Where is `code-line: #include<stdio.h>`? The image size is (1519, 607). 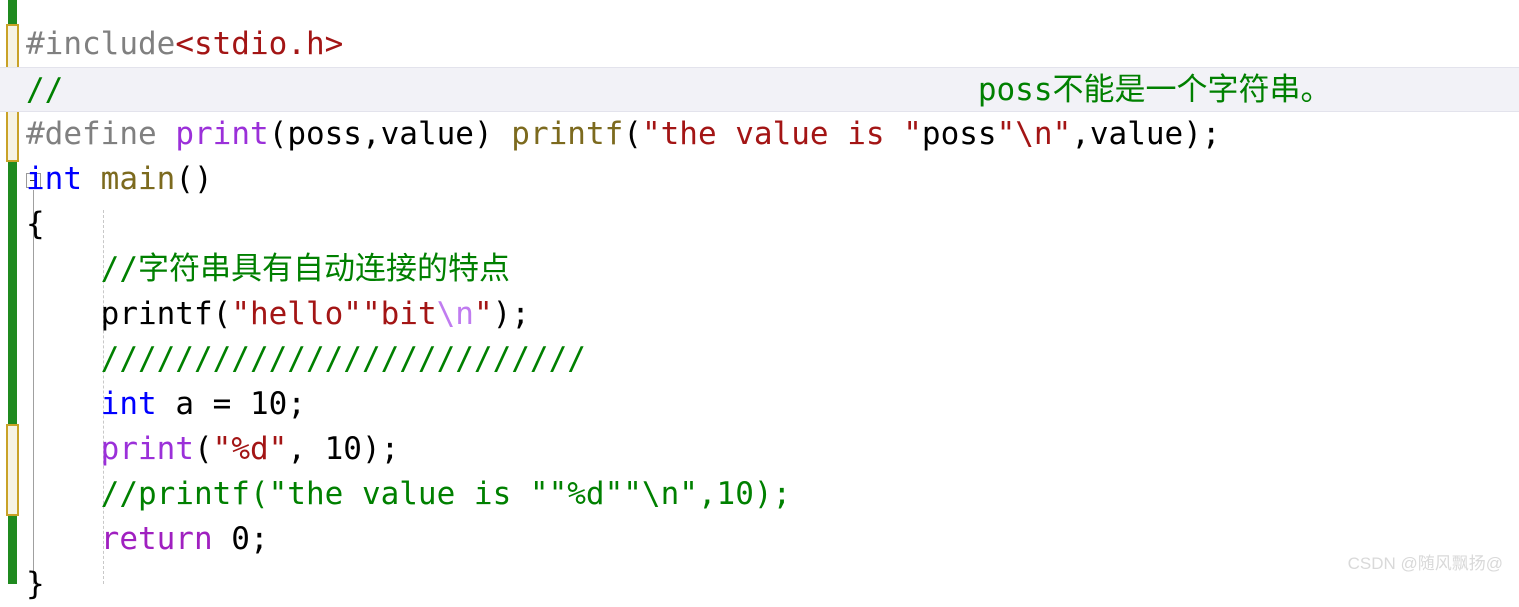
code-line: #include<stdio.h> is located at coordinates (759, 44).